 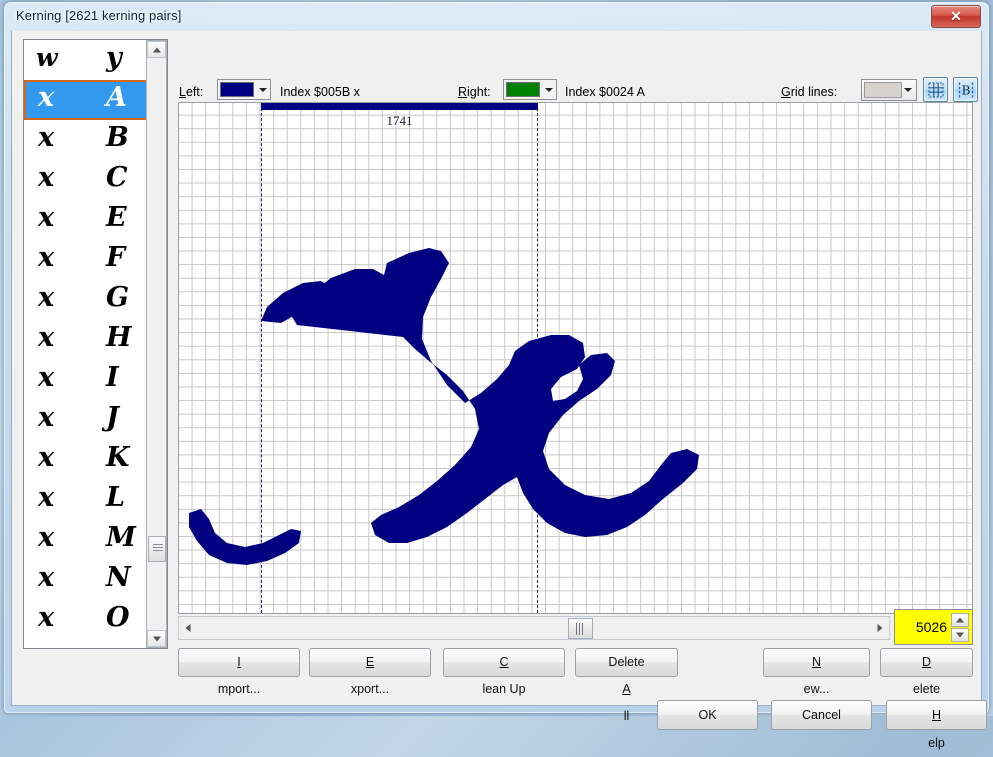 I want to click on kerning-pair-row: xE, so click(x=86, y=220).